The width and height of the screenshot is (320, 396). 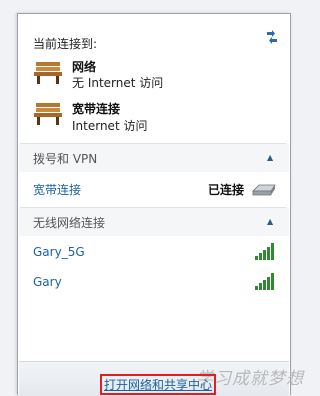 What do you see at coordinates (84, 67) in the screenshot?
I see `connection-name: 网络` at bounding box center [84, 67].